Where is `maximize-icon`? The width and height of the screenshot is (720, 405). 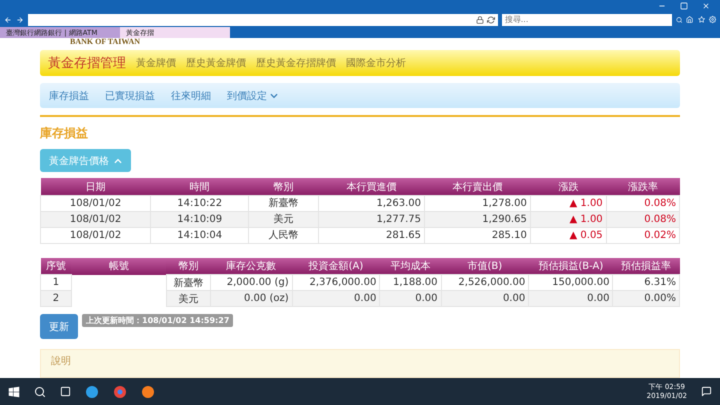 maximize-icon is located at coordinates (684, 6).